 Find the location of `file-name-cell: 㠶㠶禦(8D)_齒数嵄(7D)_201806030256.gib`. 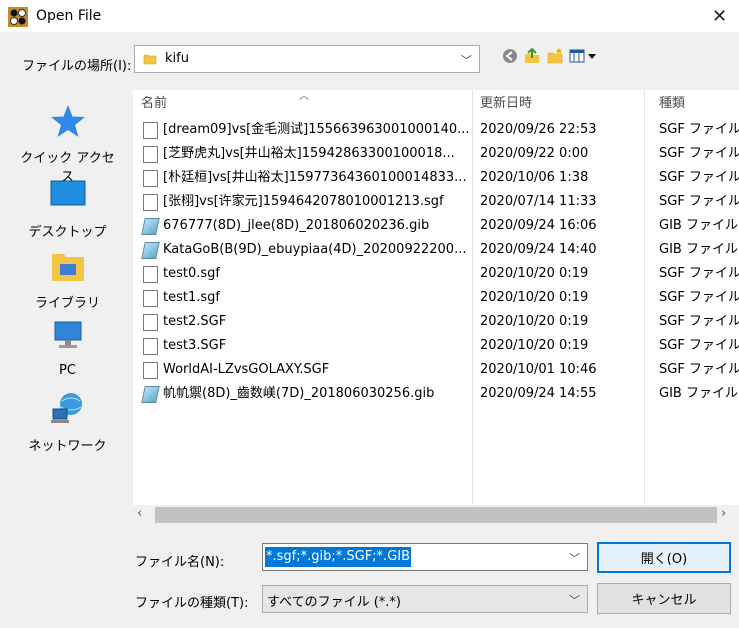

file-name-cell: 㠶㠶禦(8D)_齒数嵄(7D)_201806030256.gib is located at coordinates (299, 393).